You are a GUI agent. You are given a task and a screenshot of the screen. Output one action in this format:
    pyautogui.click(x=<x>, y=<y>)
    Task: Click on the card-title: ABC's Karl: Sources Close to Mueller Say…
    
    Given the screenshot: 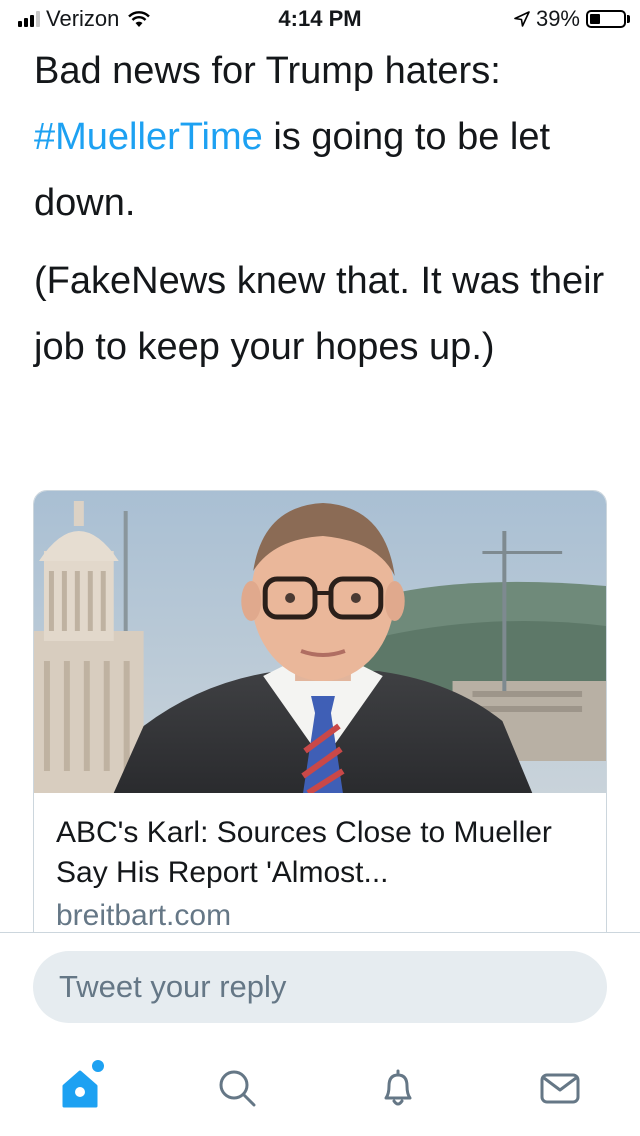 What is the action you would take?
    pyautogui.click(x=304, y=852)
    